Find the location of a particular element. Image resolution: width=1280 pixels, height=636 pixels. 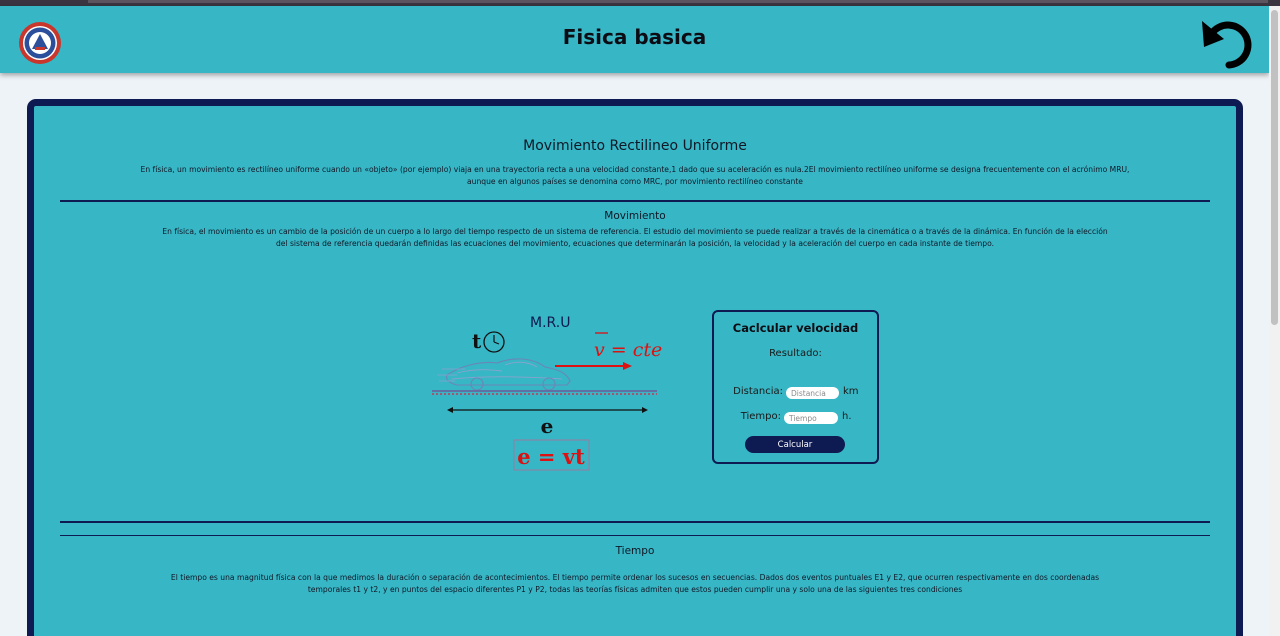

velocity-label: v = cte is located at coordinates (628, 350).